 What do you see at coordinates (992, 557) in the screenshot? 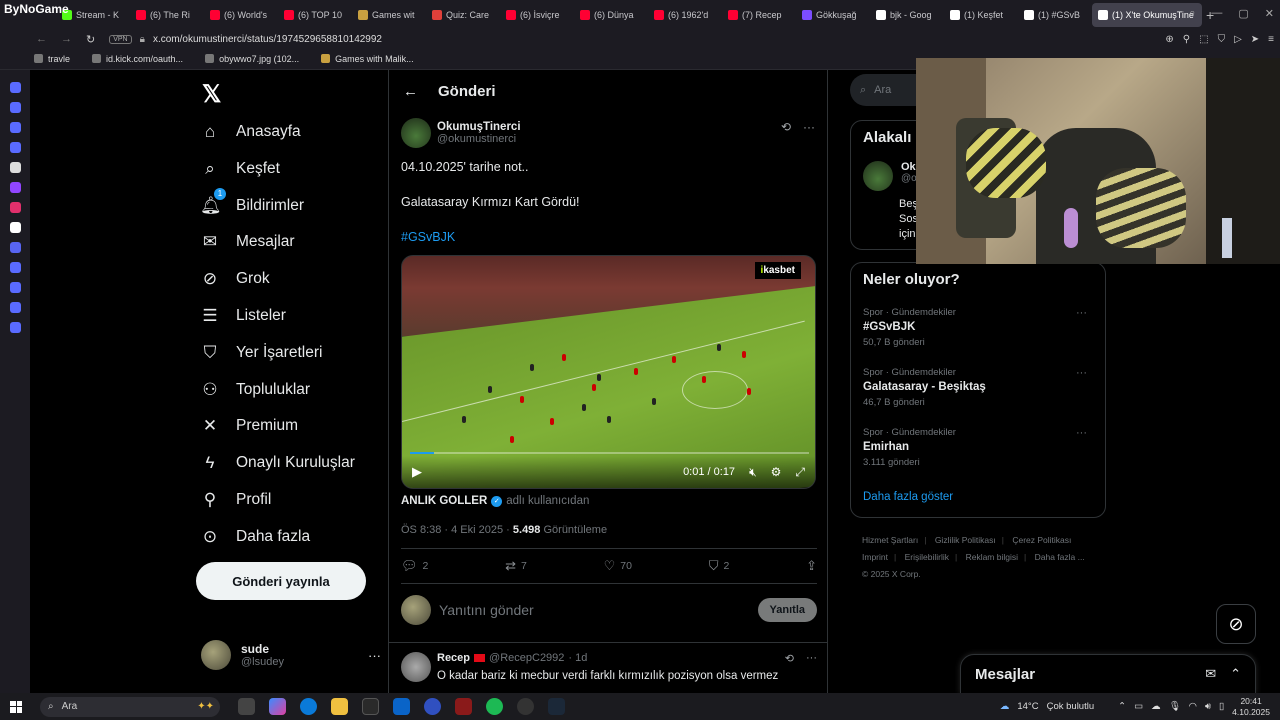
I see `footer-link: Reklam bilgisi` at bounding box center [992, 557].